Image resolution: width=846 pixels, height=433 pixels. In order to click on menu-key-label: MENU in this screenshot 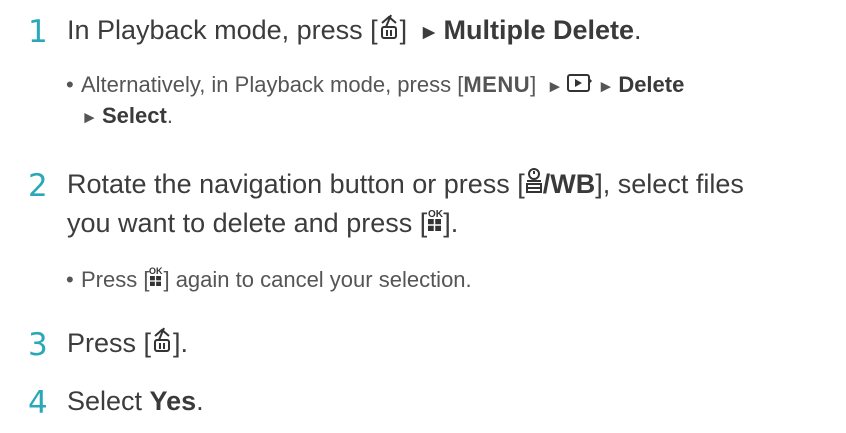, I will do `click(497, 84)`.